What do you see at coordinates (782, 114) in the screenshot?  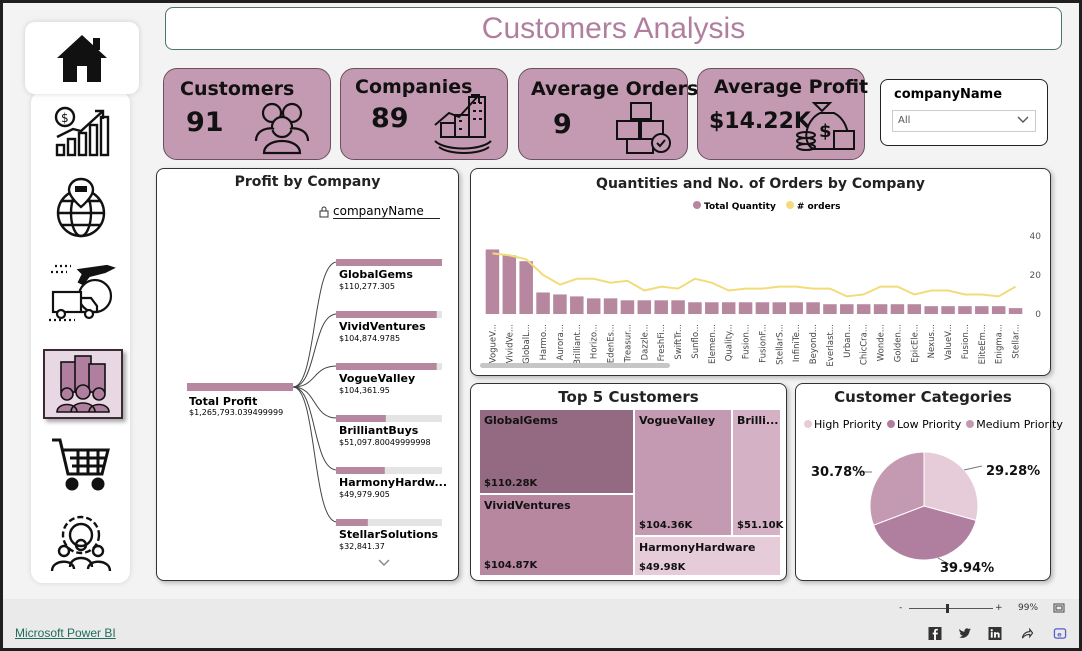 I see `kpi-avg-profit: Average Profit $14.22K $` at bounding box center [782, 114].